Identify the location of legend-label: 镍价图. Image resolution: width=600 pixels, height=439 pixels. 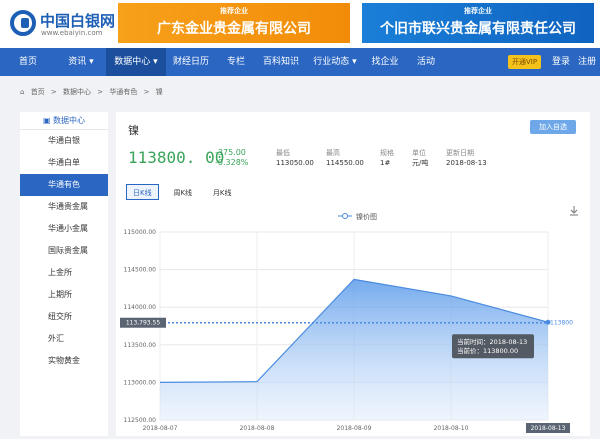
(366, 216).